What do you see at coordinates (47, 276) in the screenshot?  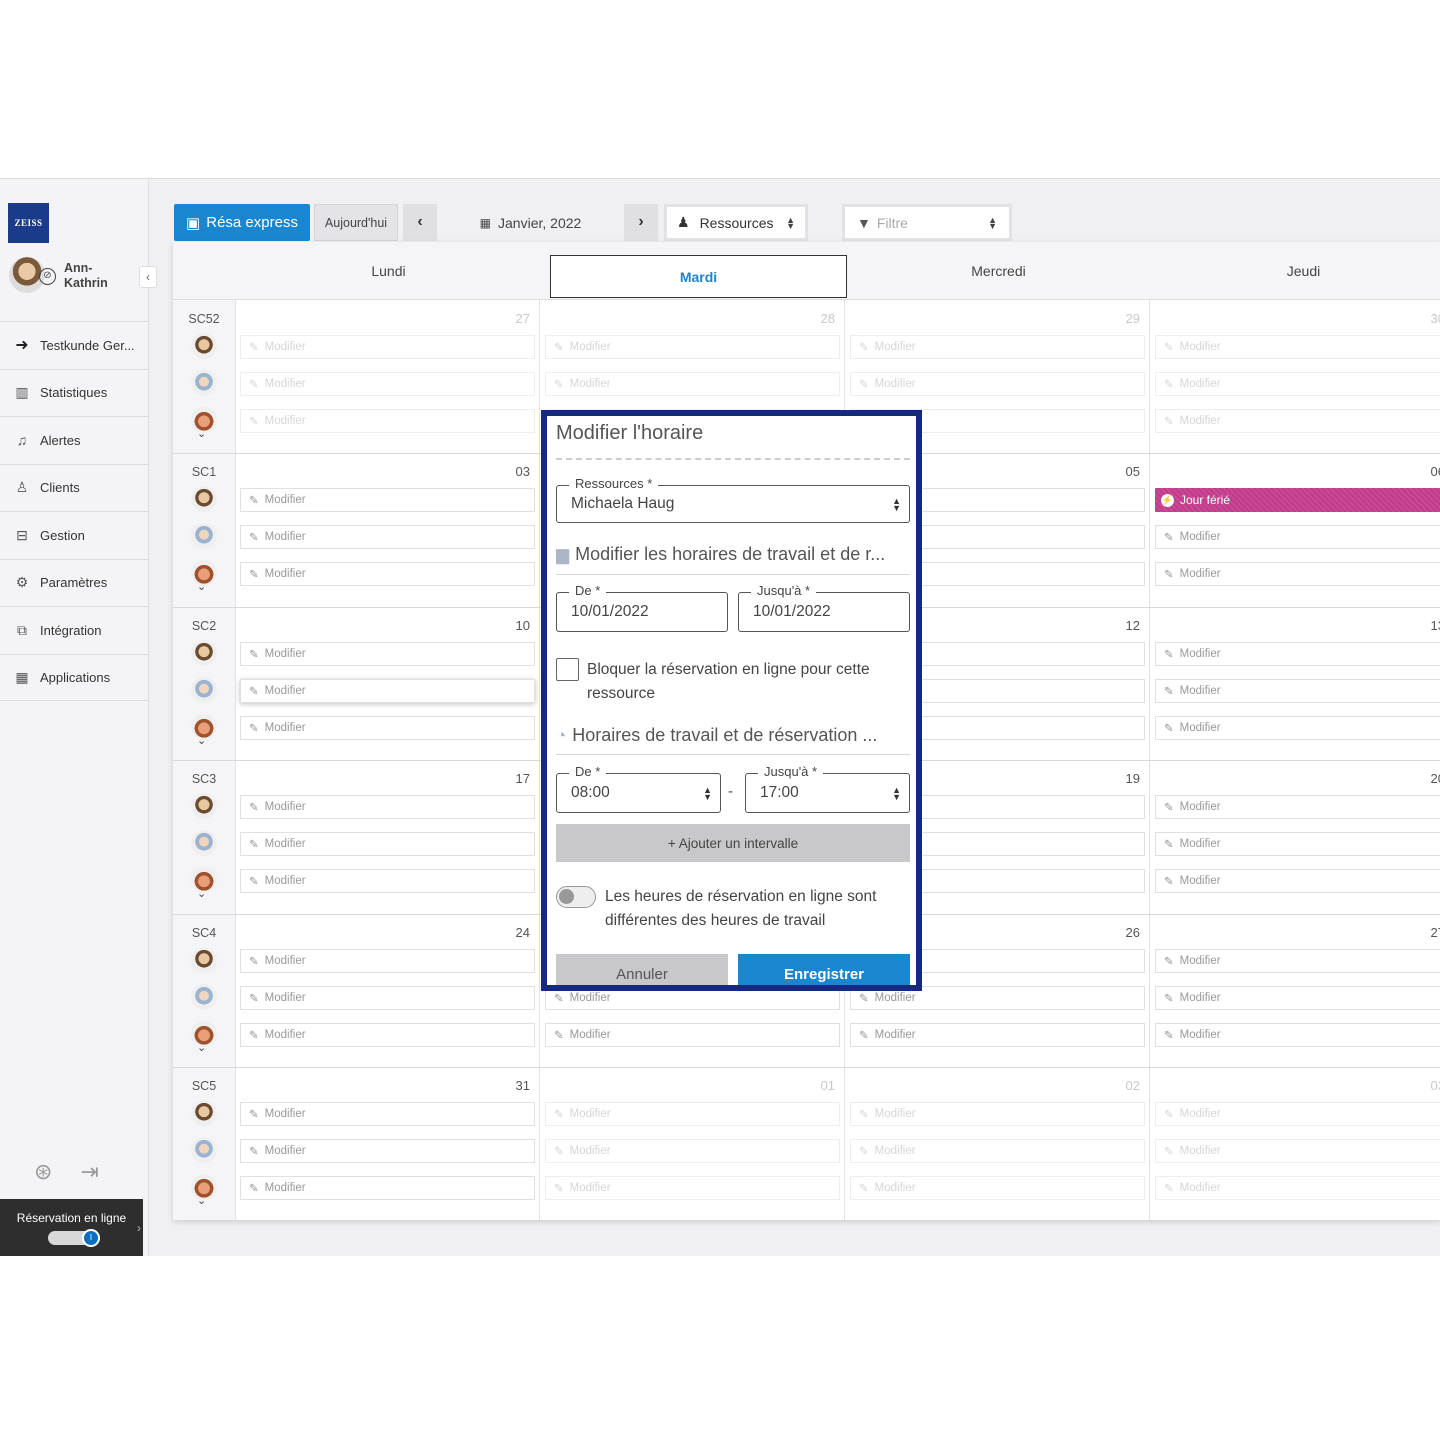 I see `compass-icon: ⊘` at bounding box center [47, 276].